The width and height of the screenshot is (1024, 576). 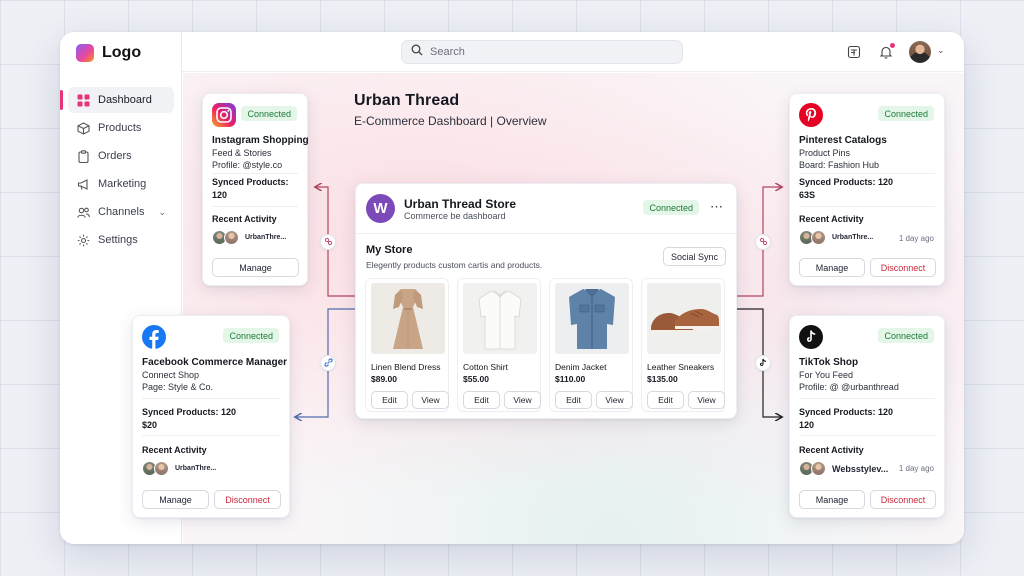 What do you see at coordinates (85, 53) in the screenshot?
I see `logo-mark-icon` at bounding box center [85, 53].